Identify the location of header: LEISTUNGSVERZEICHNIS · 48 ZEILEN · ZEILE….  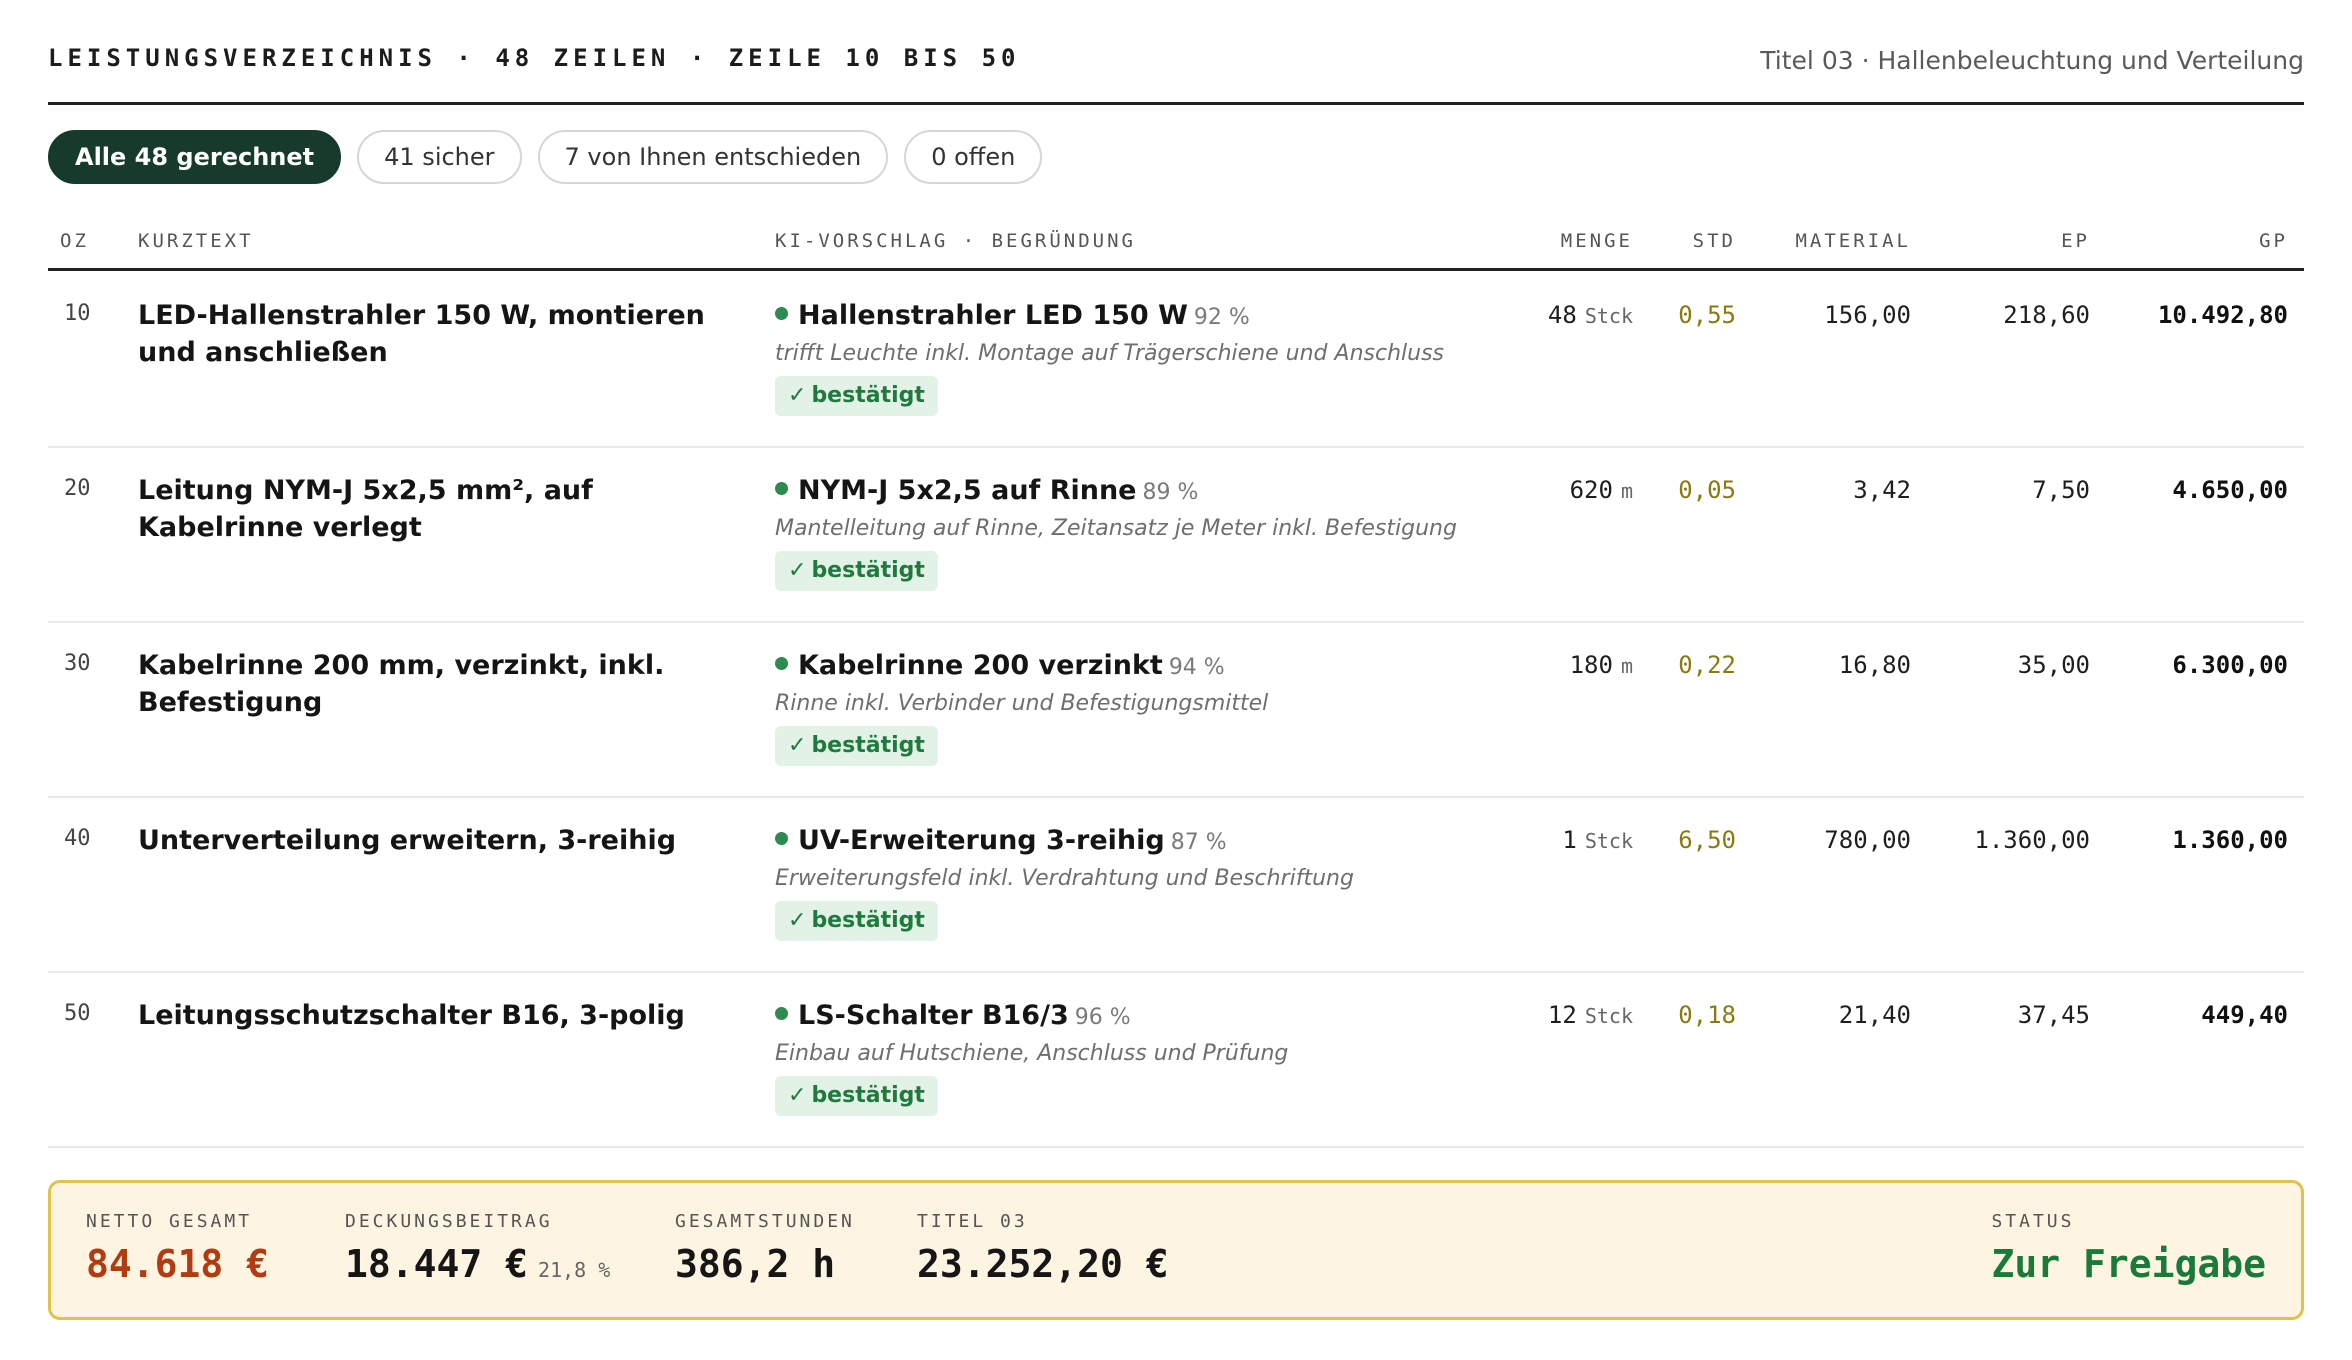
(1176, 73).